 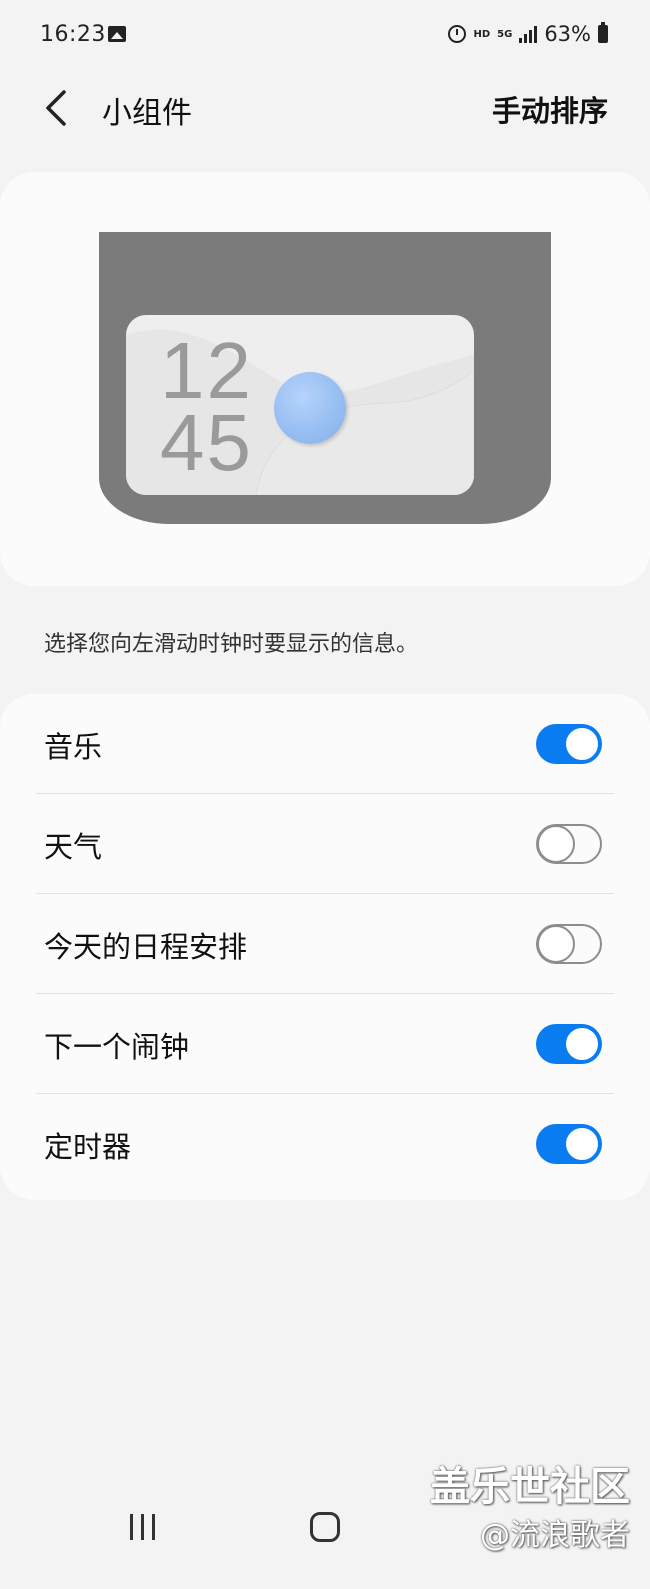 I want to click on status-indicators: HD 5G 63%, so click(x=528, y=34).